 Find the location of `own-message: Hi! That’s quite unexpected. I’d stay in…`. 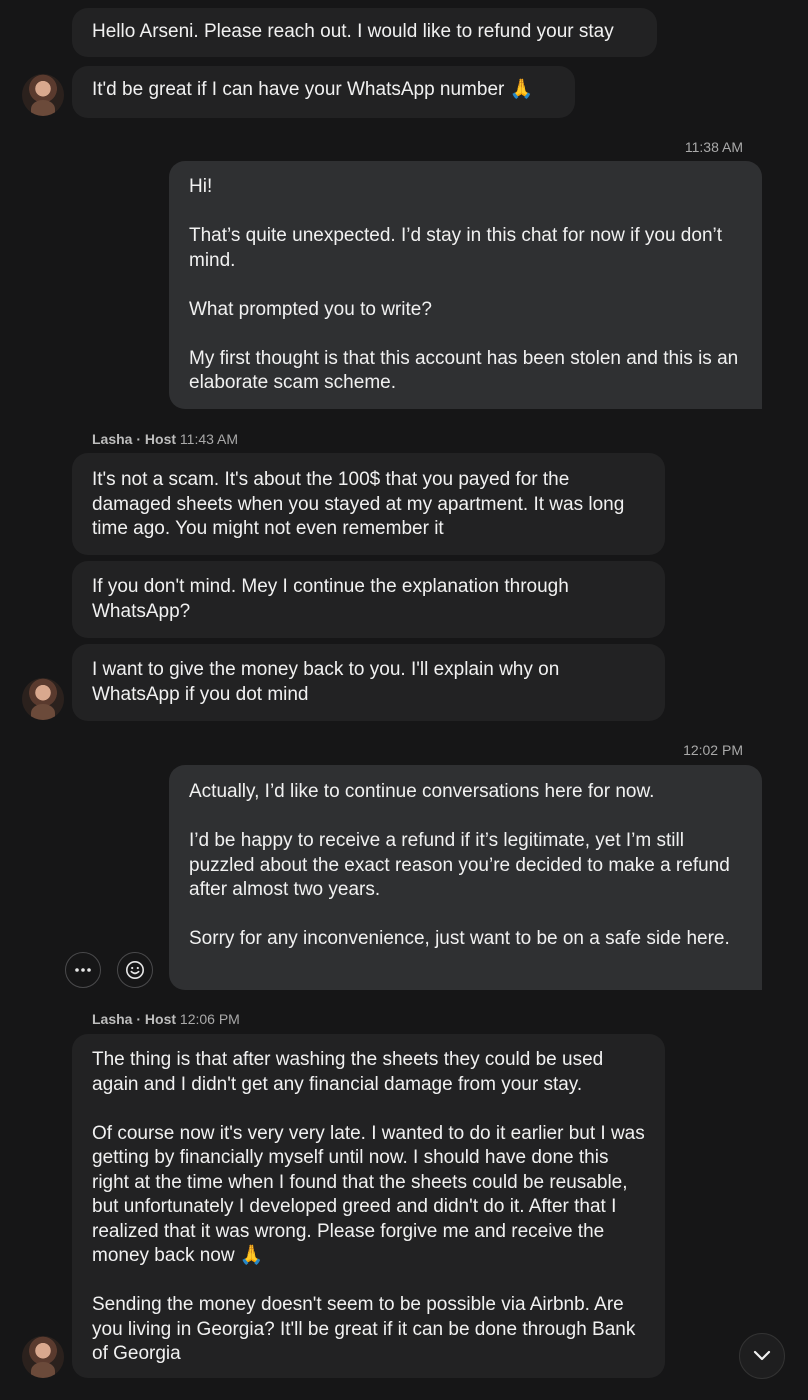

own-message: Hi! That’s quite unexpected. I’d stay in… is located at coordinates (465, 285).